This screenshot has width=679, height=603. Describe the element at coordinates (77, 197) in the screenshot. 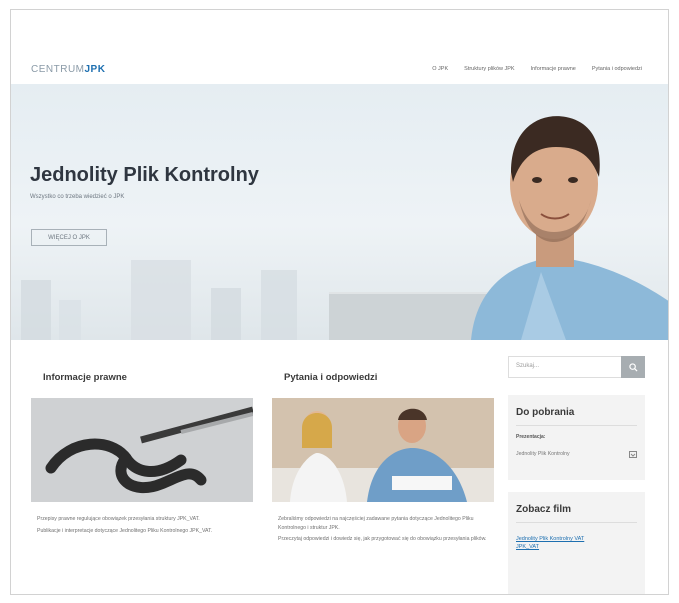

I see `hero-subtitle: Wszystko co trzeba wiedzieć o JPK` at that location.